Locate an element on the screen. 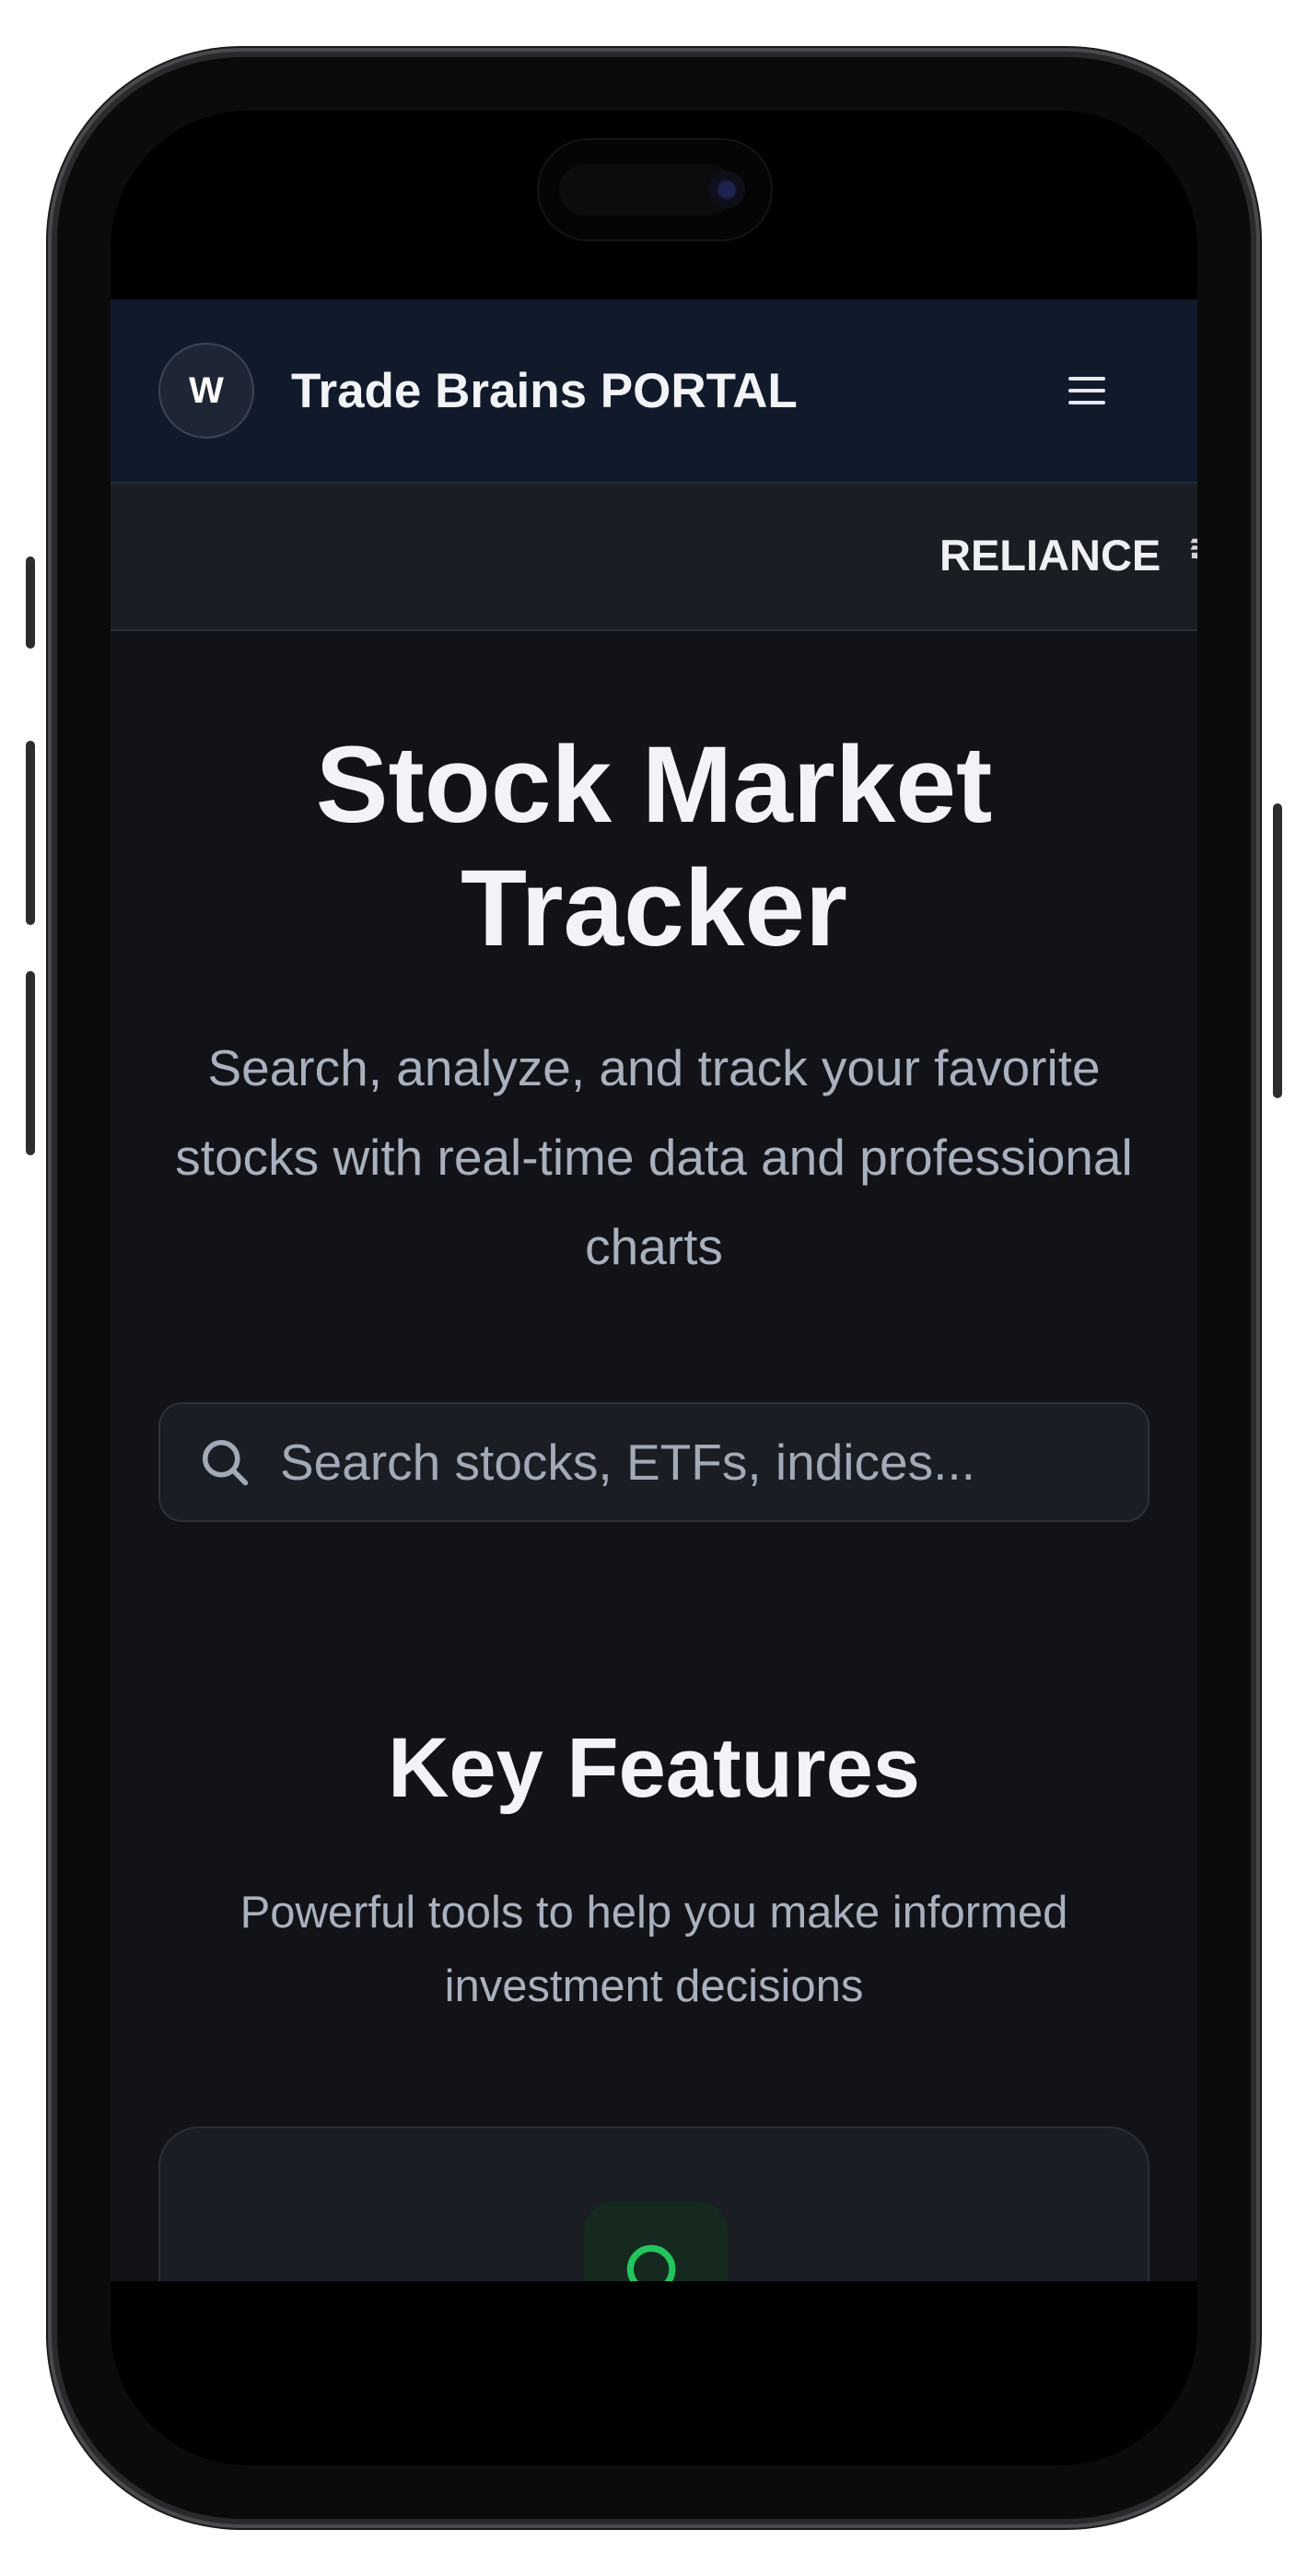 The width and height of the screenshot is (1307, 2576). volume-down-button is located at coordinates (31, 1063).